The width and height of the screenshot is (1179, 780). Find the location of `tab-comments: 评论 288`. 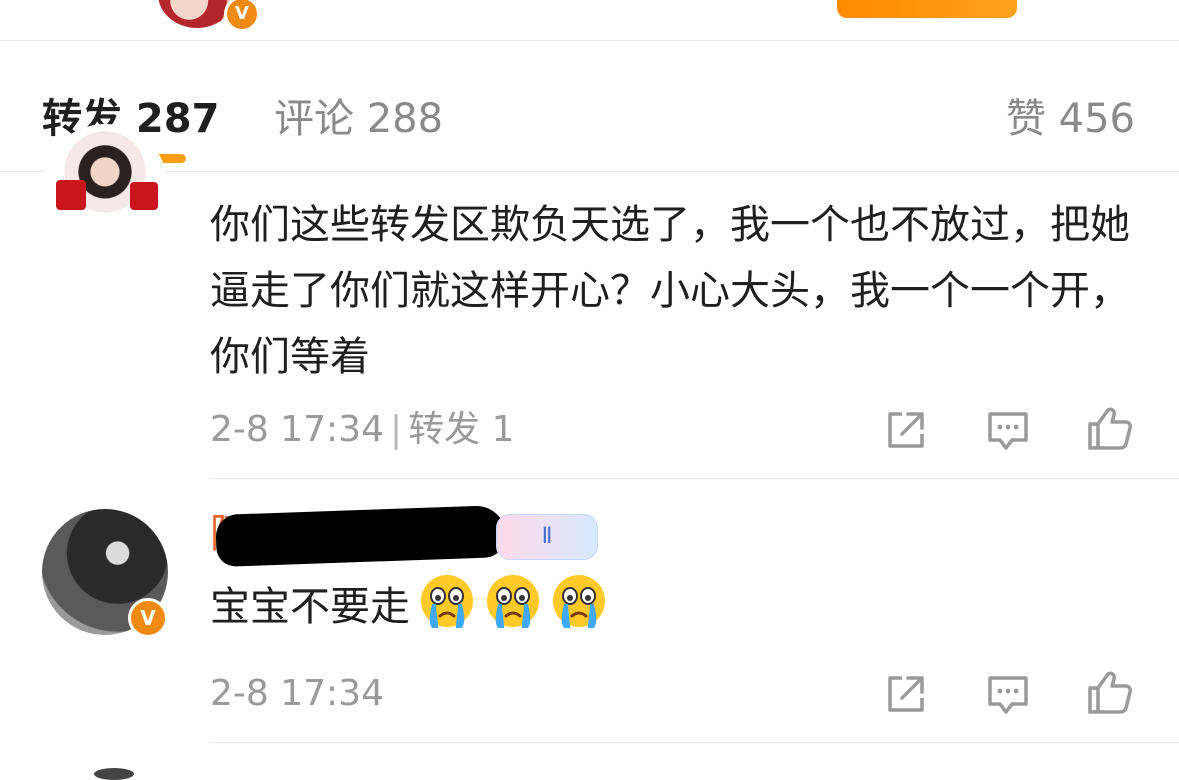

tab-comments: 评论 288 is located at coordinates (358, 119).